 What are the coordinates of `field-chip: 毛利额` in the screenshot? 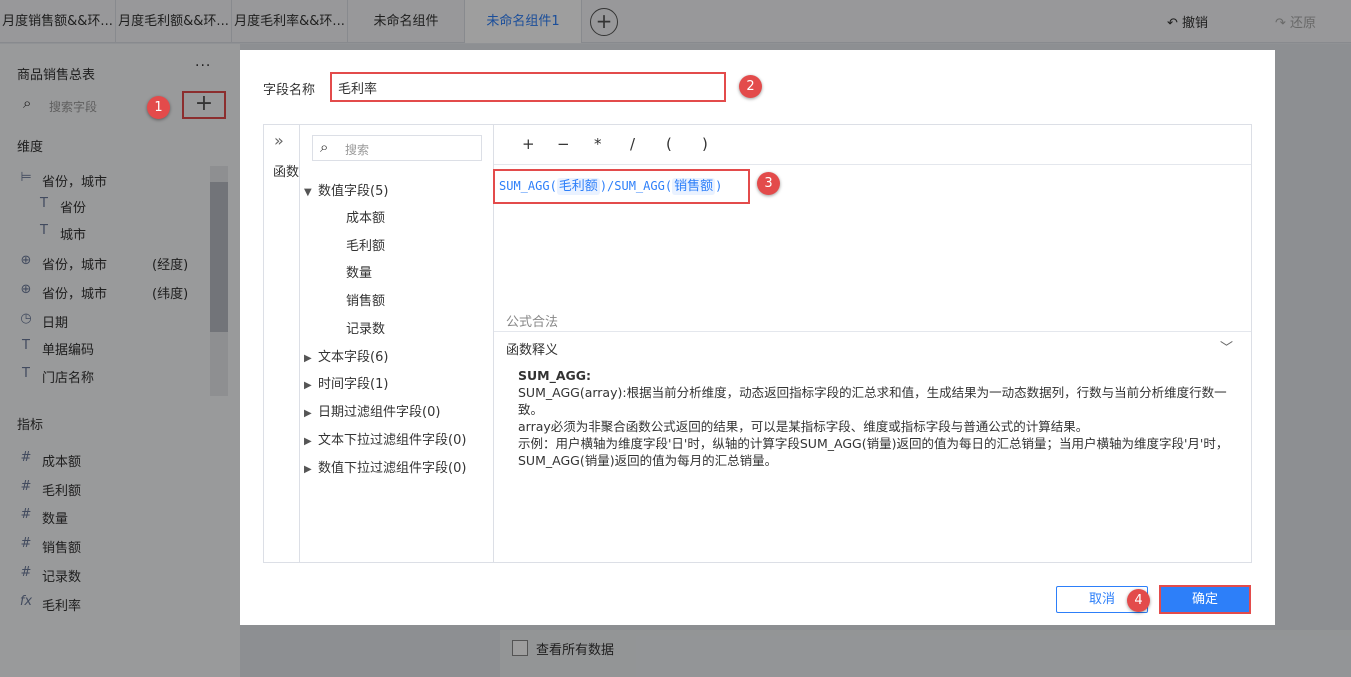 It's located at (578, 186).